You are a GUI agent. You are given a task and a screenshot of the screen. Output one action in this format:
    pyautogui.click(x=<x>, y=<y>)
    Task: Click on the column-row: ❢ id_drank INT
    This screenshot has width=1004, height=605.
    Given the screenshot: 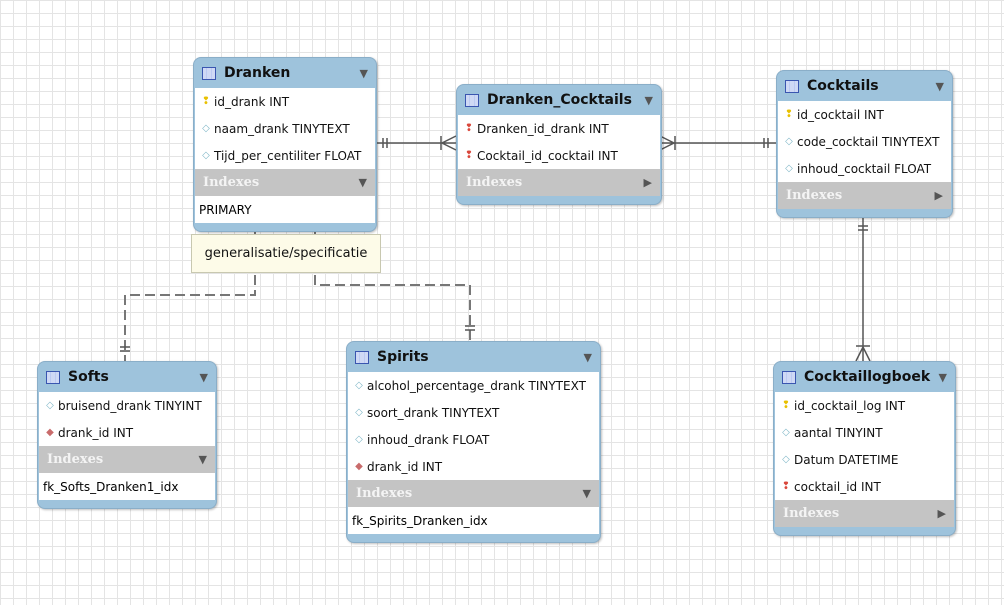 What is the action you would take?
    pyautogui.click(x=285, y=101)
    